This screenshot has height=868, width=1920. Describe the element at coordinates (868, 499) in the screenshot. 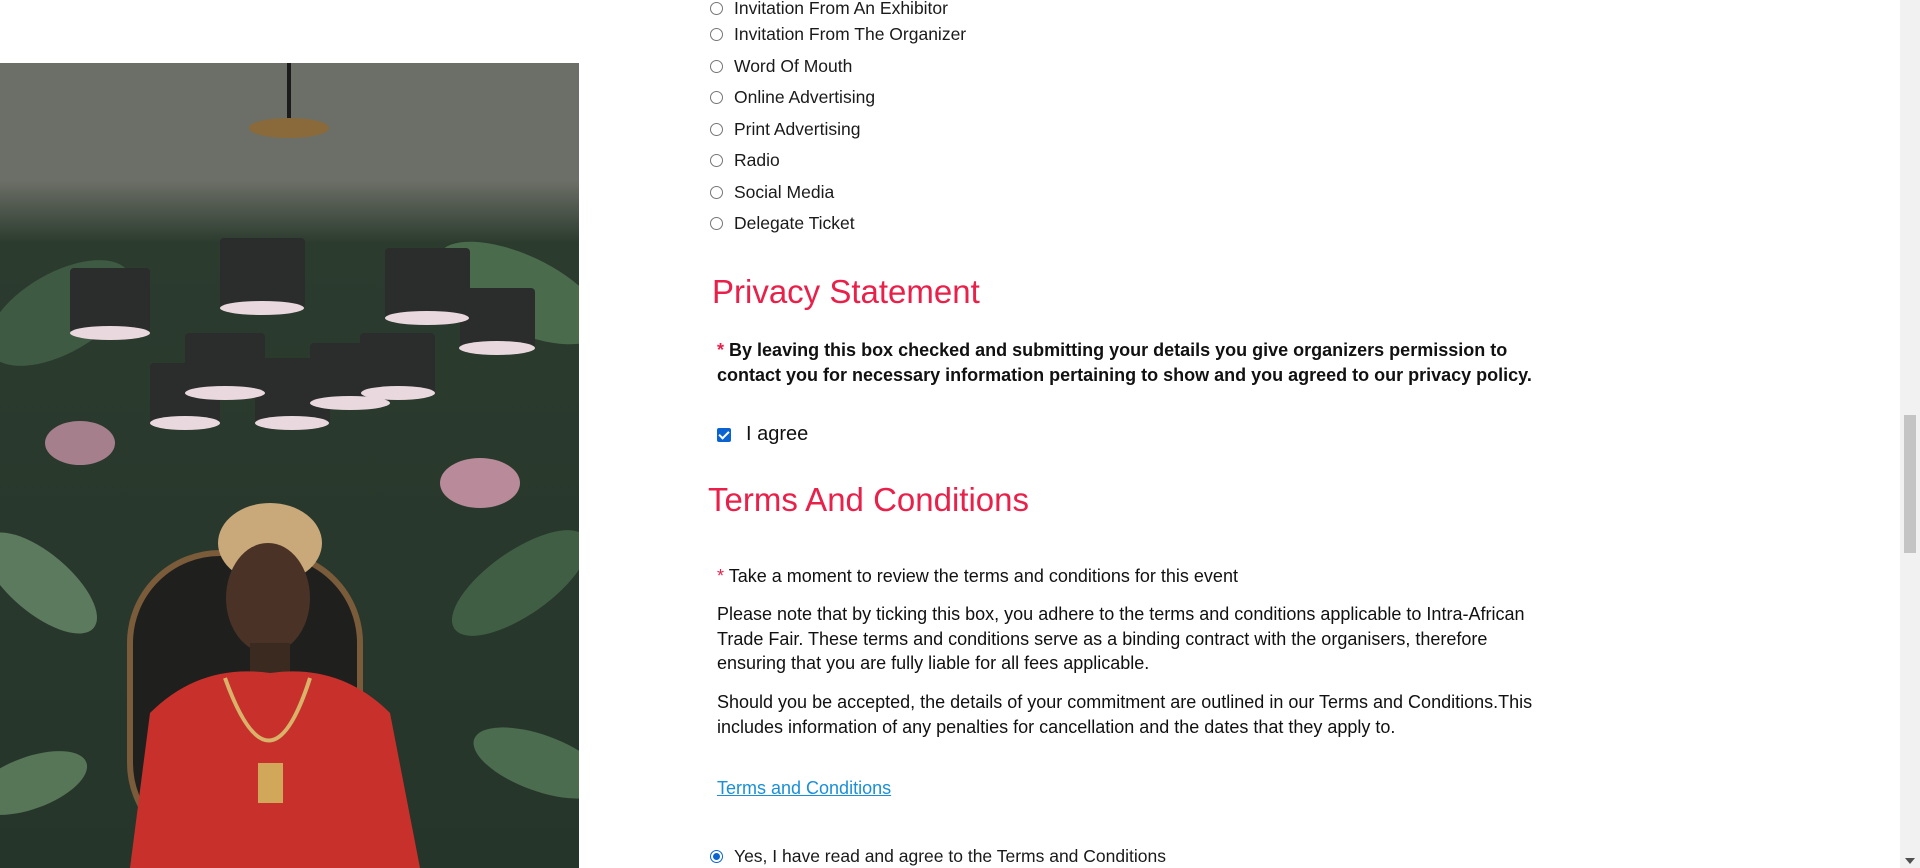

I see `terms-title: Terms And Conditions` at that location.